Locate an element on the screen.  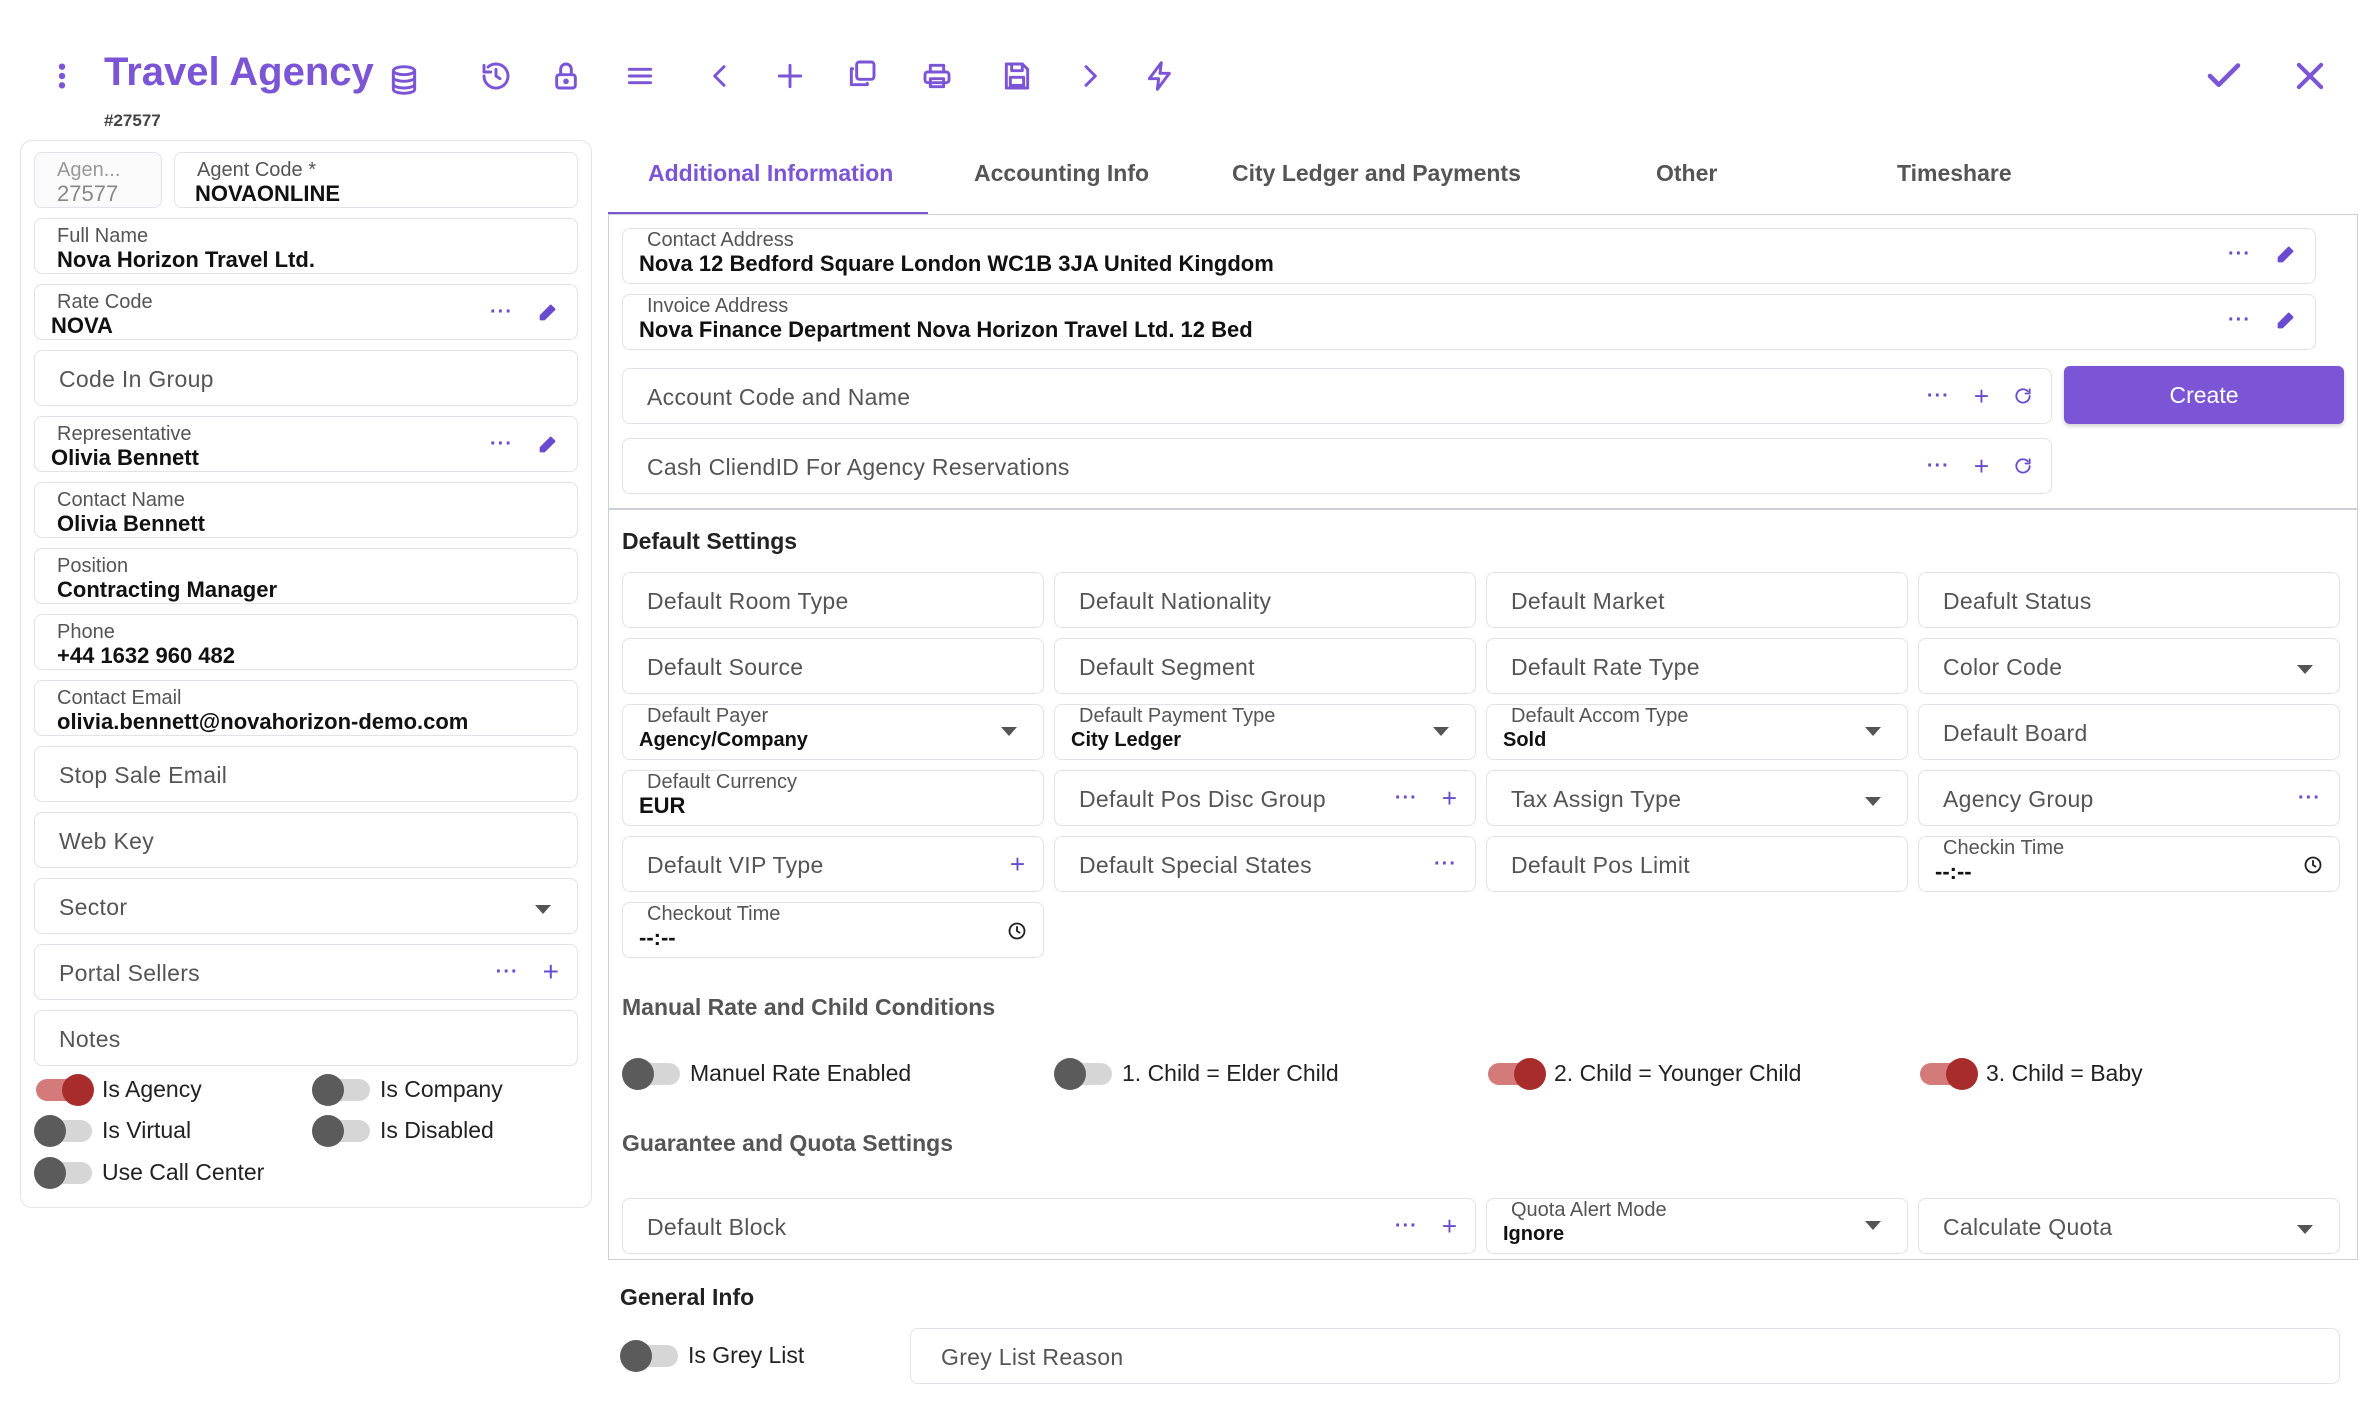
create-button: Create is located at coordinates (2204, 395).